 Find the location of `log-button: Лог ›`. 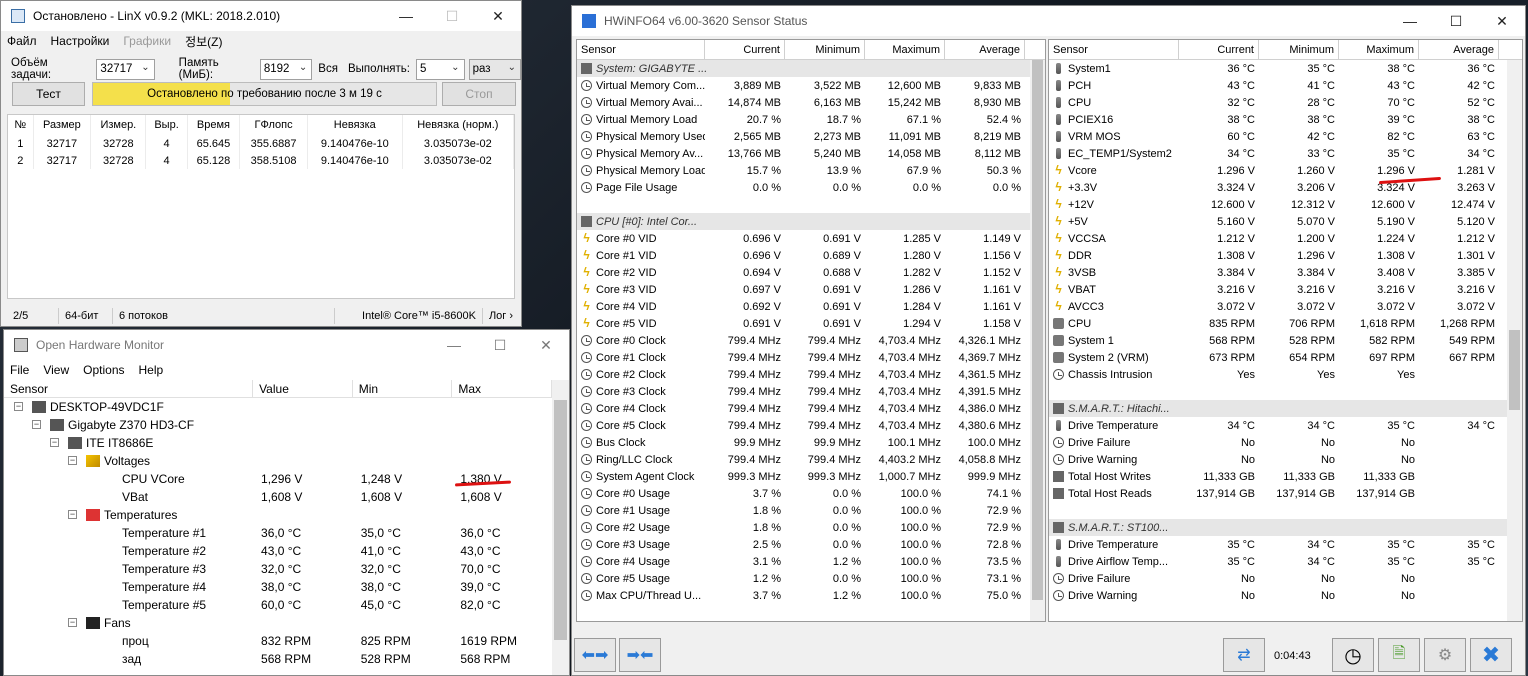

log-button: Лог › is located at coordinates (501, 316).